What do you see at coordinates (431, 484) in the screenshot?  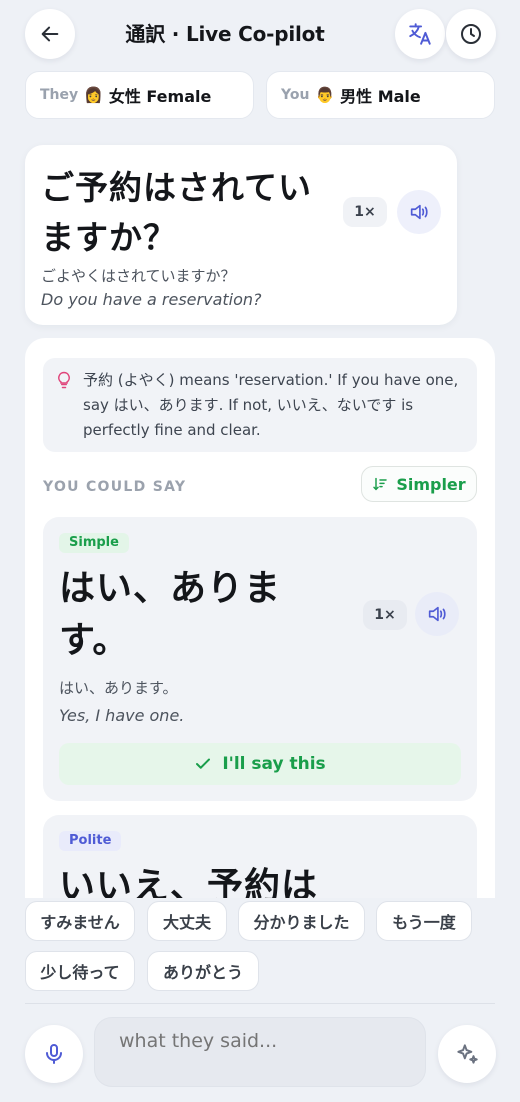 I see `simpler-label: Simpler` at bounding box center [431, 484].